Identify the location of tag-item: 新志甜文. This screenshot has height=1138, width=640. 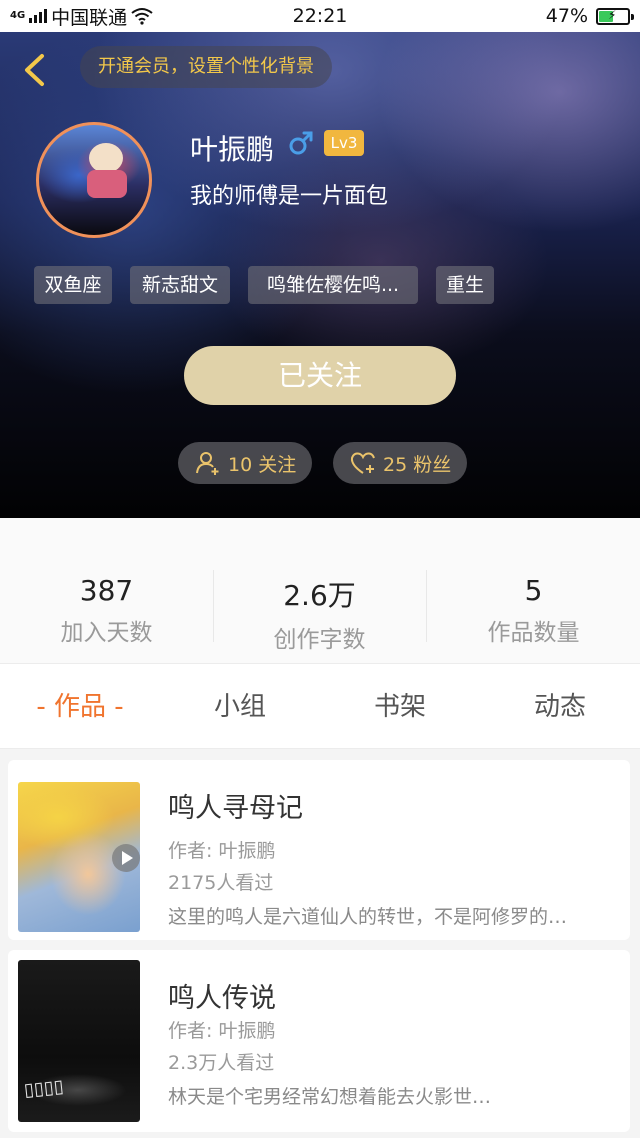
(180, 285).